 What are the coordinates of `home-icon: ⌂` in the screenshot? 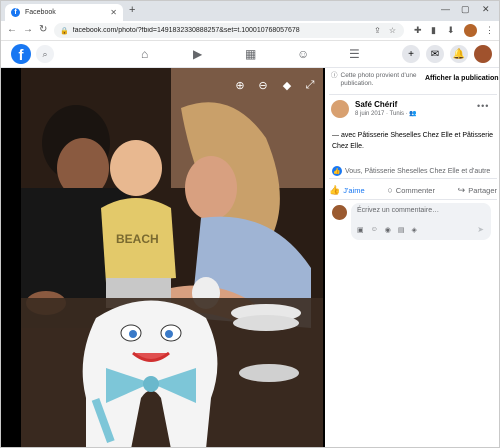 It's located at (144, 54).